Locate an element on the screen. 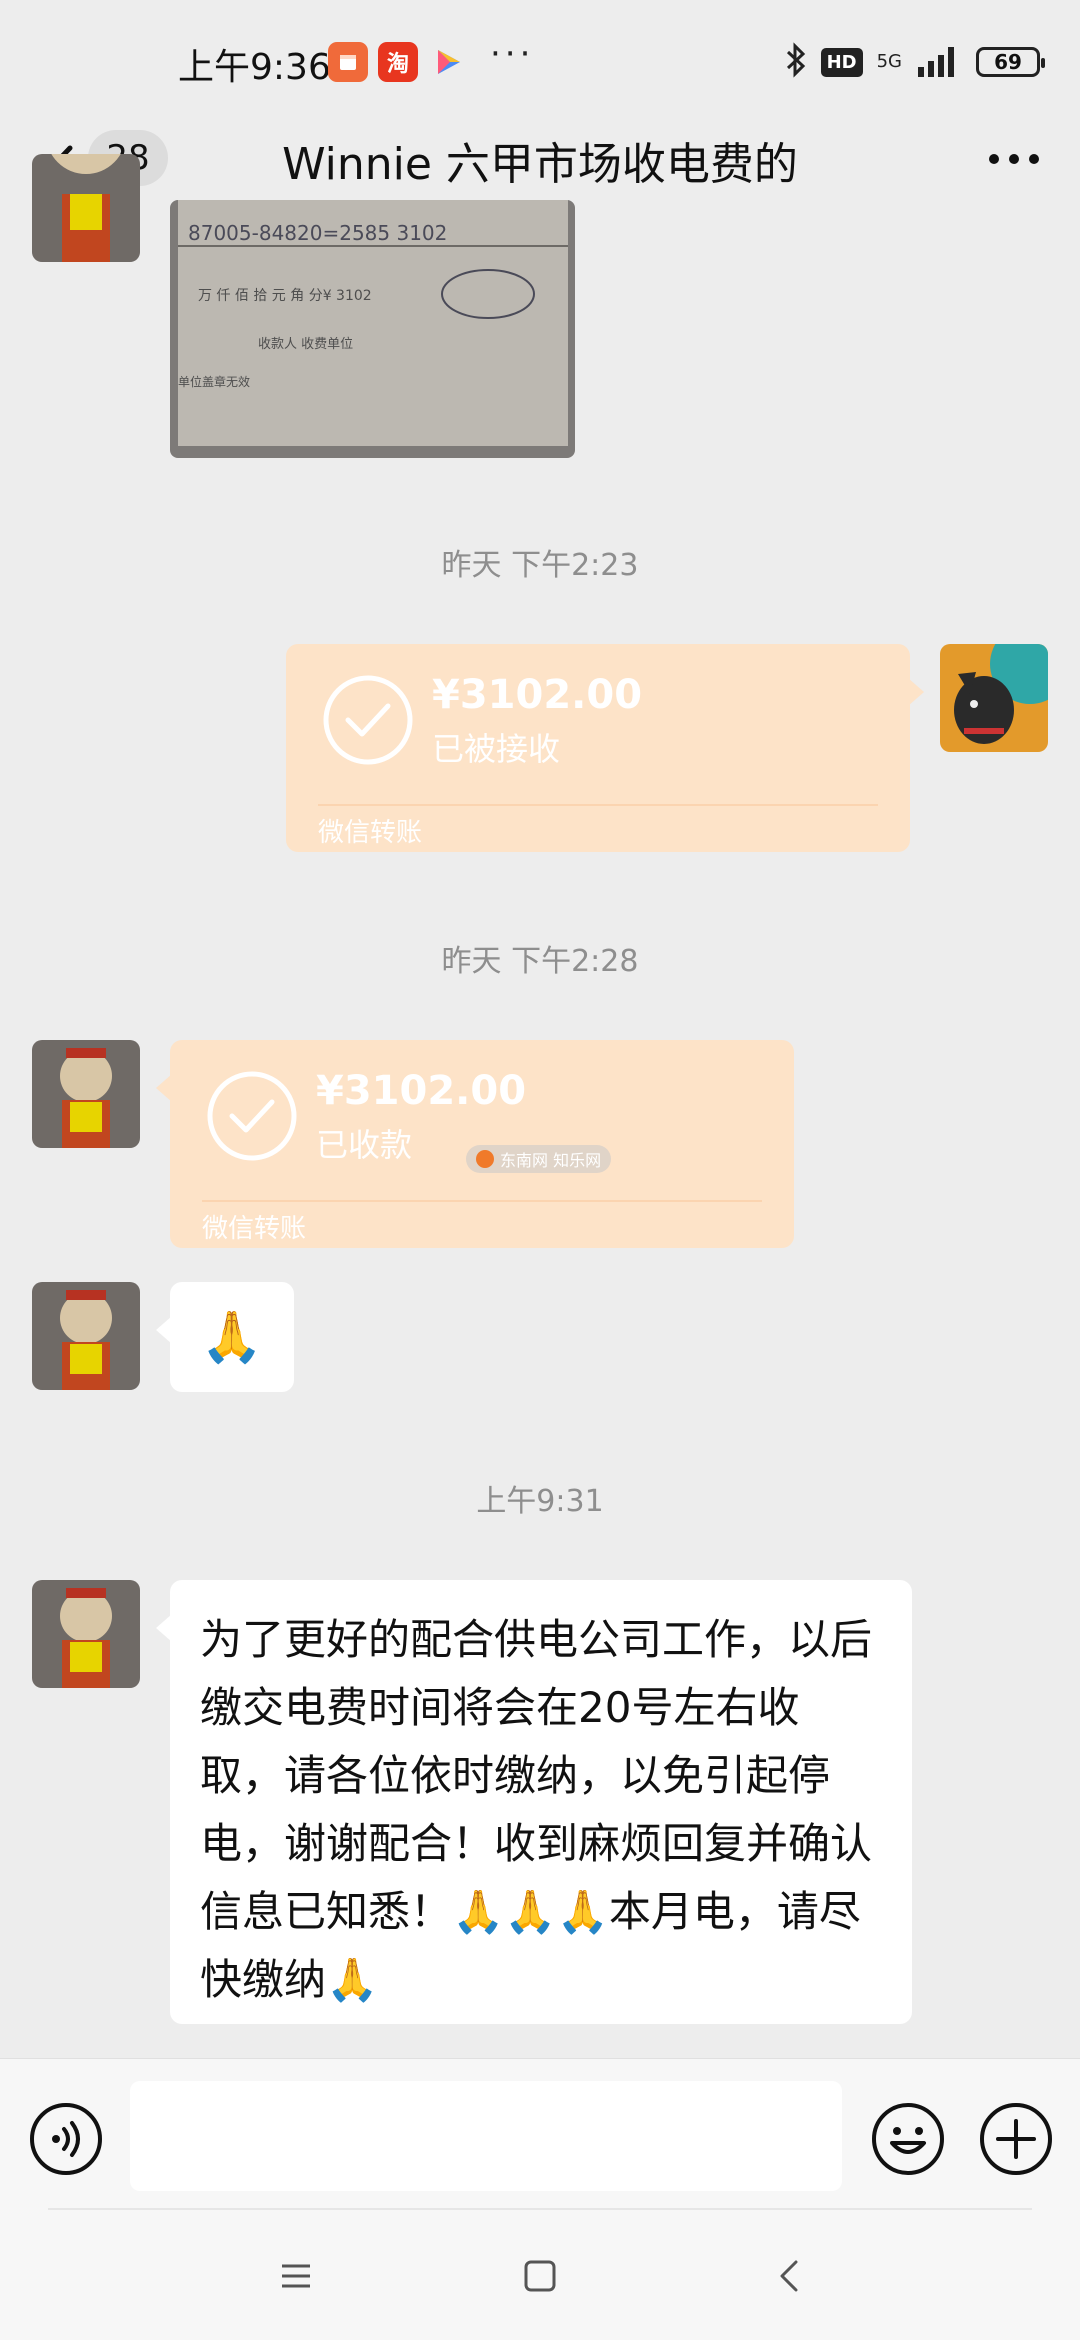 Image resolution: width=1080 pixels, height=2340 pixels. more-actions-plus-icon is located at coordinates (1016, 2139).